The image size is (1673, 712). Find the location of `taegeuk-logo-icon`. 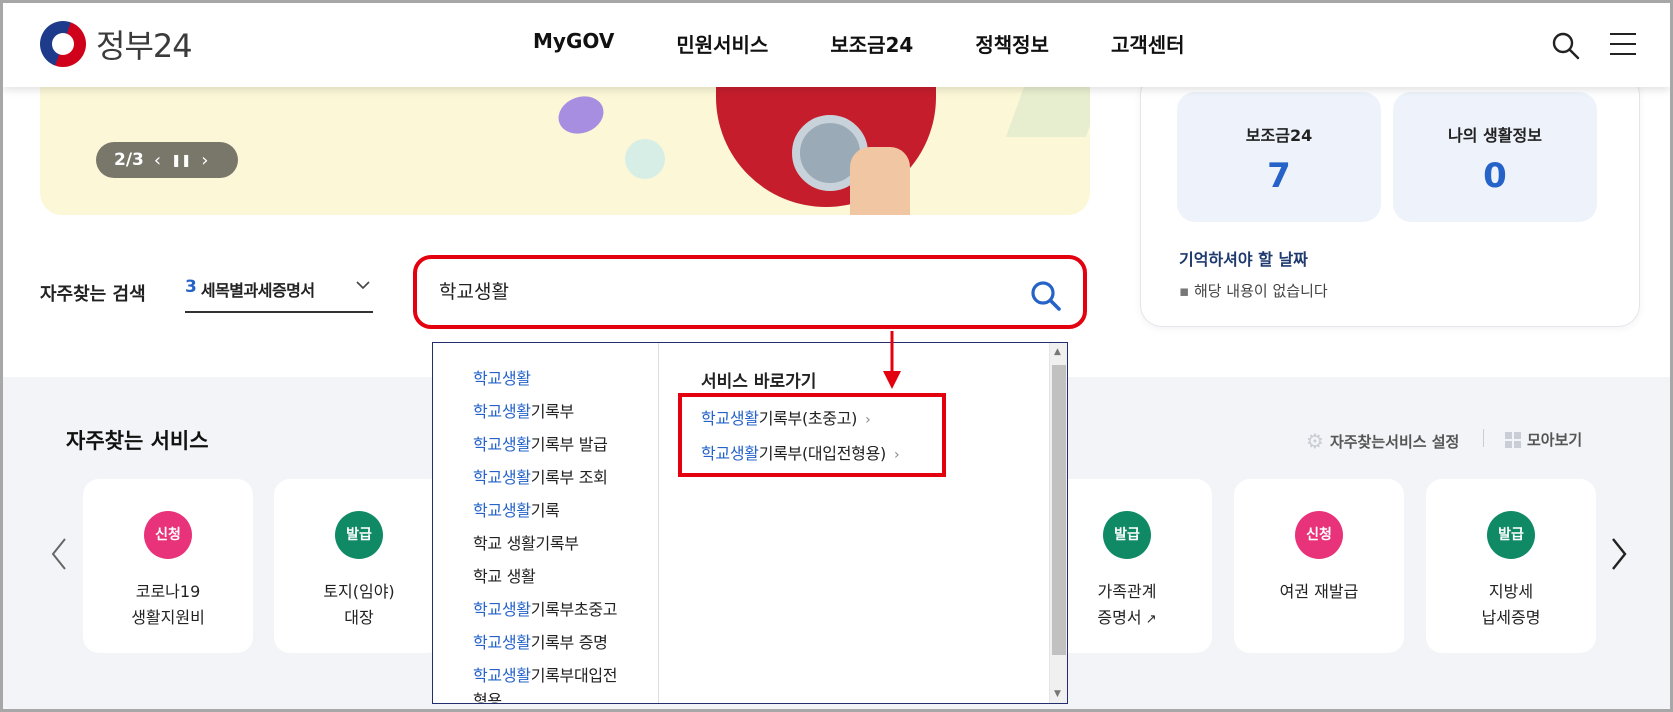

taegeuk-logo-icon is located at coordinates (63, 44).